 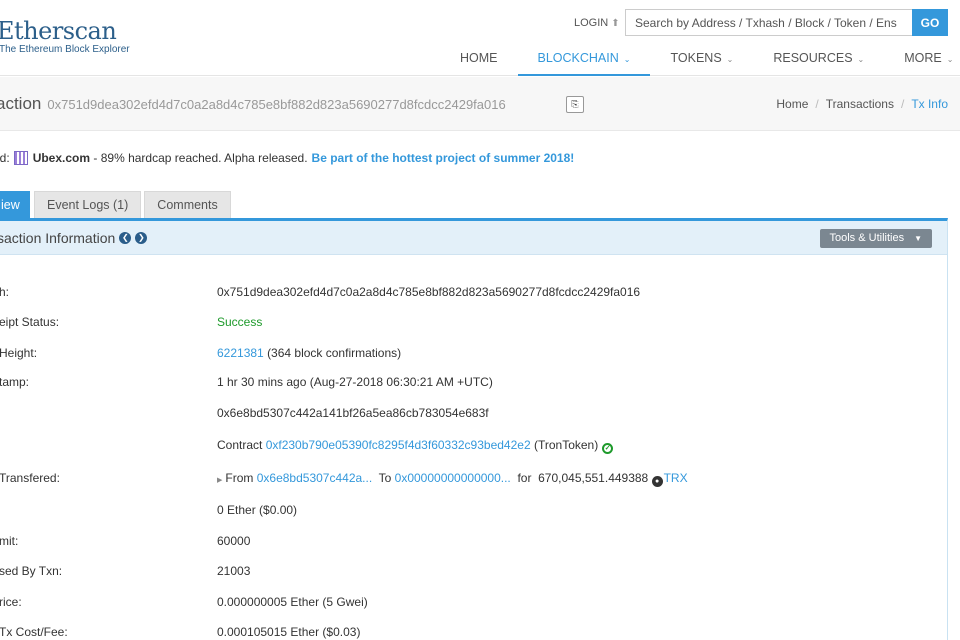 I want to click on tx-fee-label: Tx Cost/Fee:, so click(x=34, y=632).